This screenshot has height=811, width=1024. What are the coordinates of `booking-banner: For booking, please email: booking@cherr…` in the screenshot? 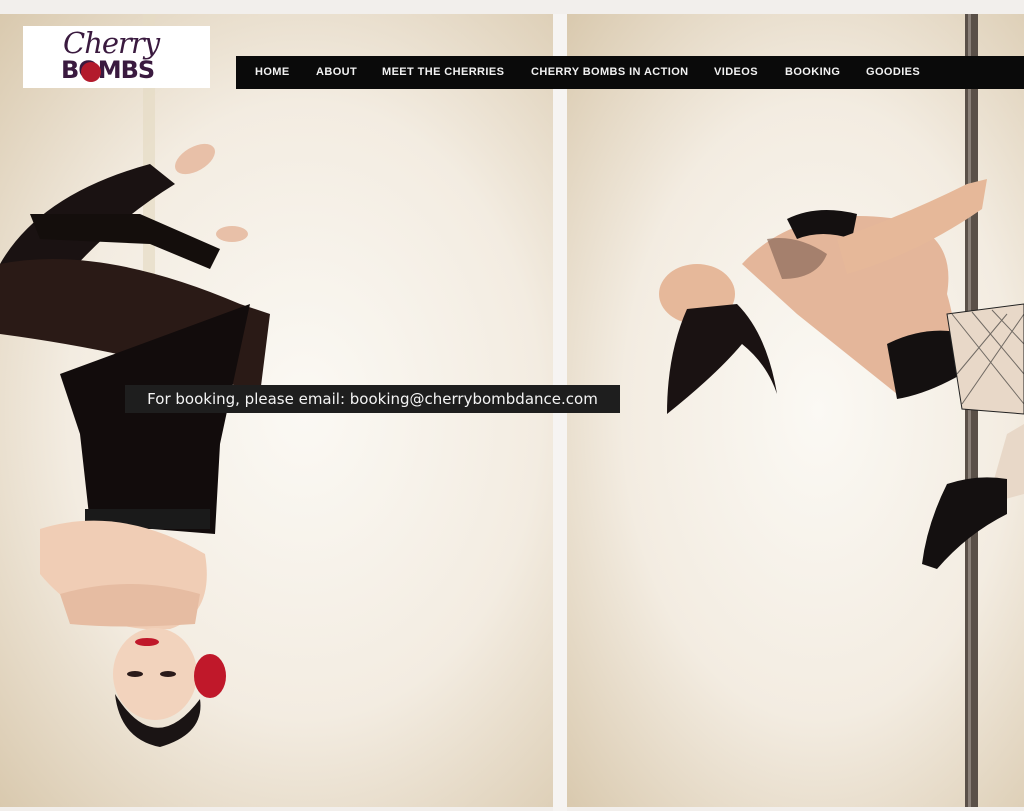 It's located at (372, 399).